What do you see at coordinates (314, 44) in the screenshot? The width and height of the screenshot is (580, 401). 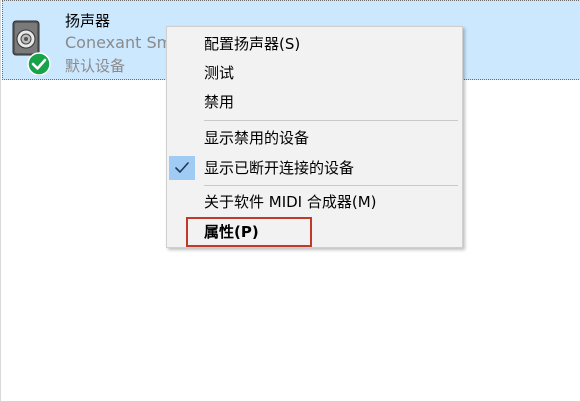 I see `menu-item-configure-speakers: 配置扬声器(S)` at bounding box center [314, 44].